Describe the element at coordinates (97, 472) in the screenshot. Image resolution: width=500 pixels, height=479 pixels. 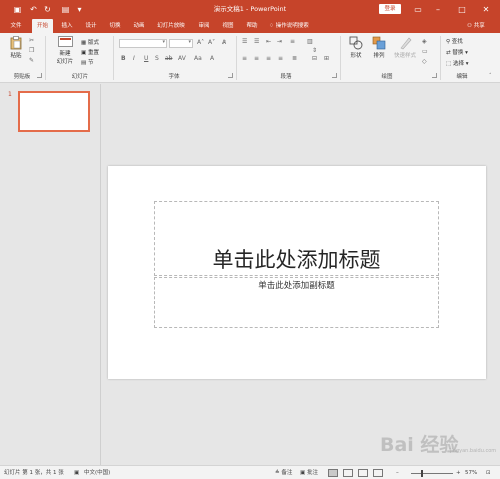
I see `language-indicator: 中文(中国)` at that location.